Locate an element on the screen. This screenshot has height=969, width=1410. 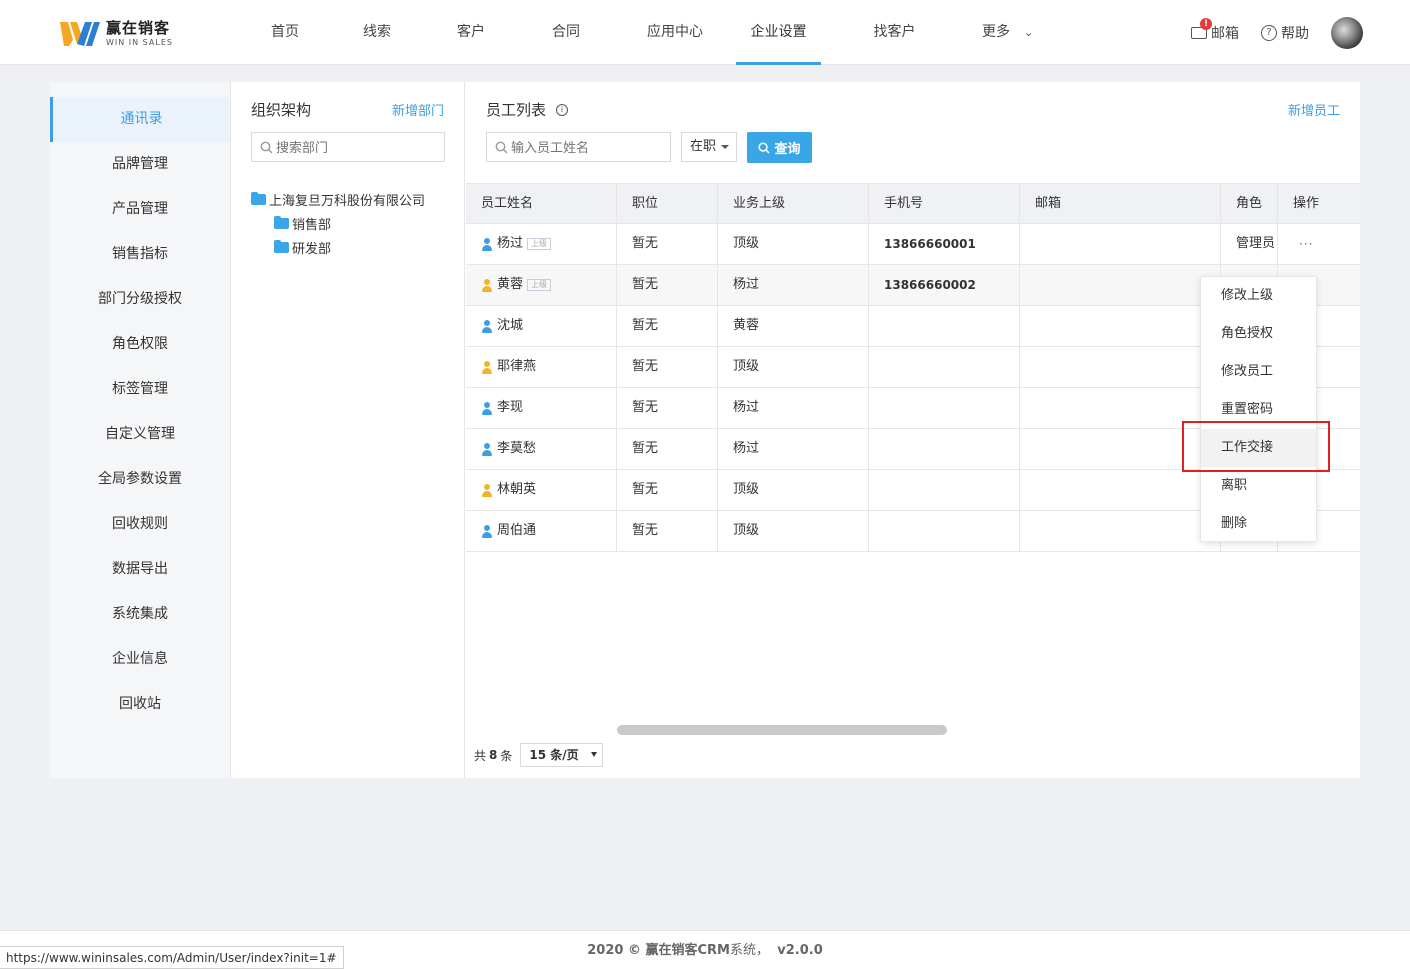
tree-node-sales: 销售部 is located at coordinates (349, 223).